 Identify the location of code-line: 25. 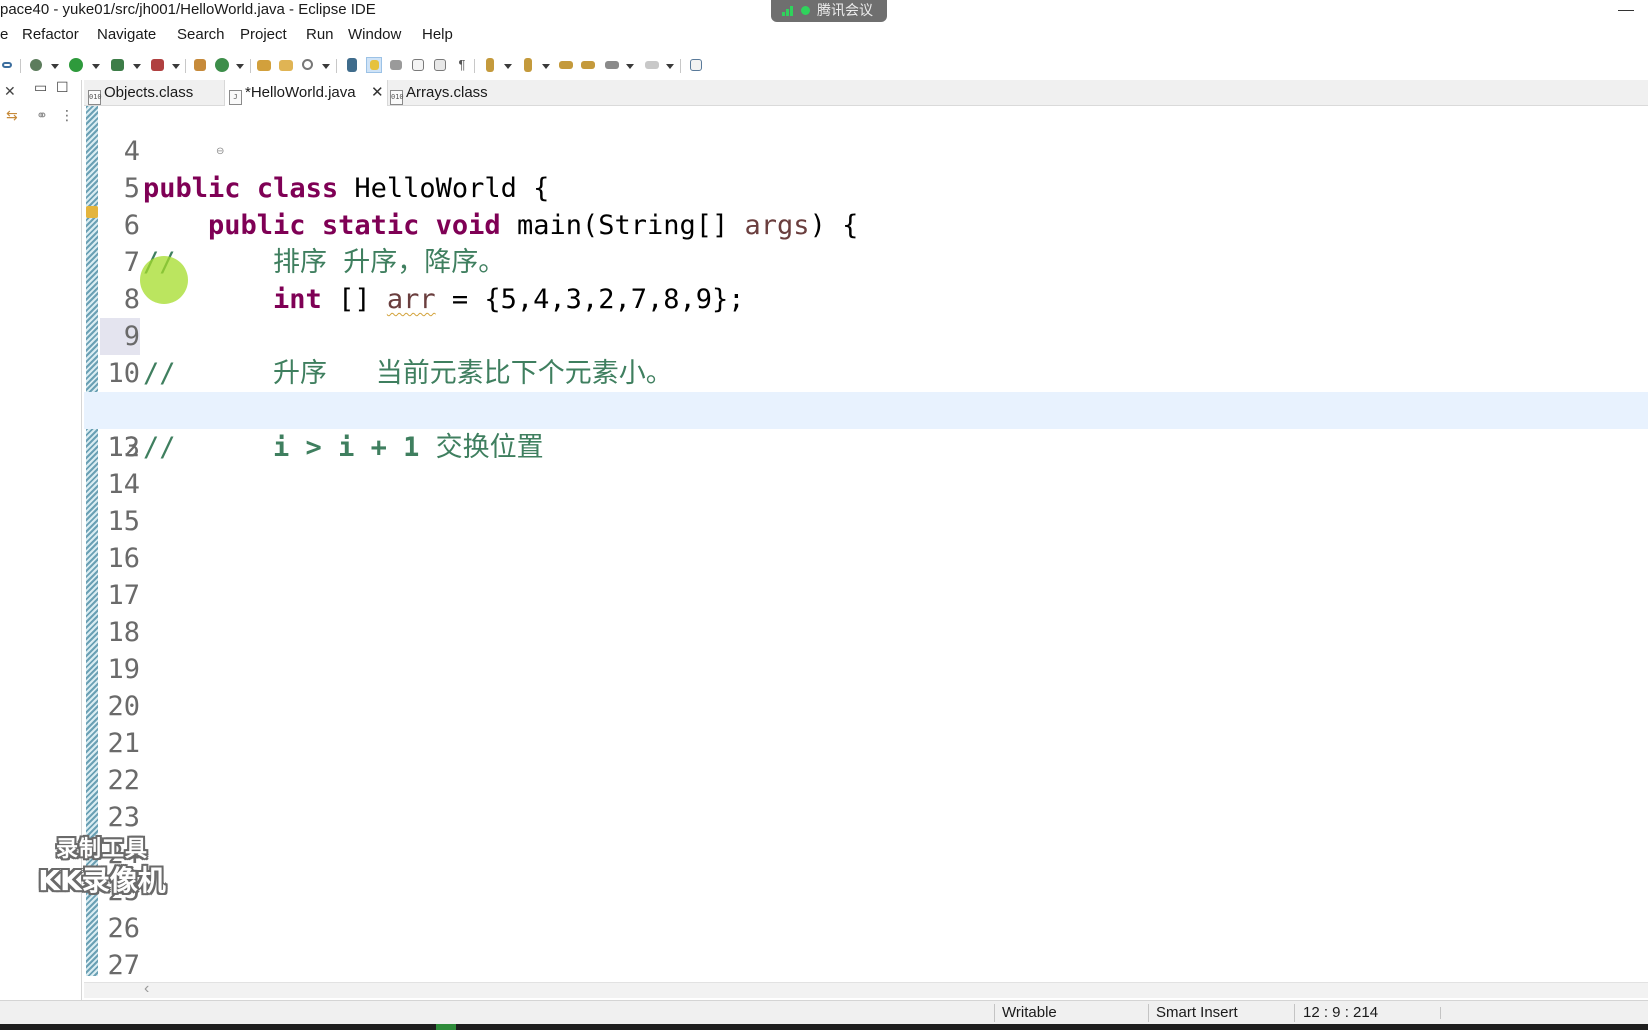
(866, 891).